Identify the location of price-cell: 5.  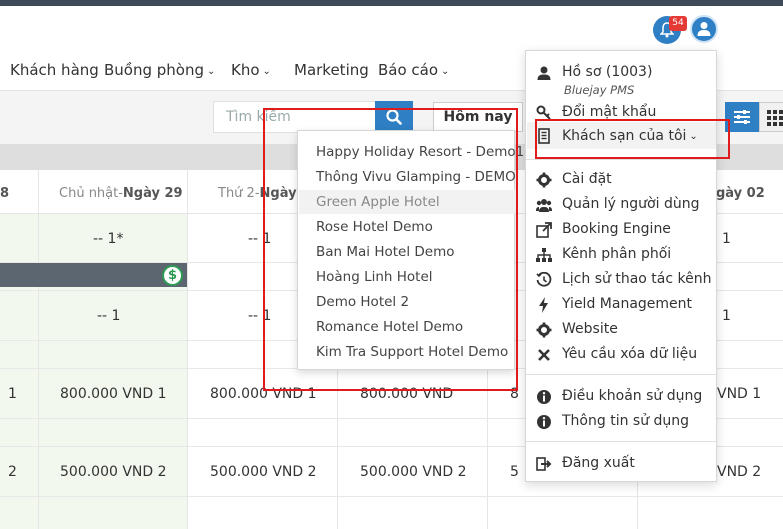
(514, 472).